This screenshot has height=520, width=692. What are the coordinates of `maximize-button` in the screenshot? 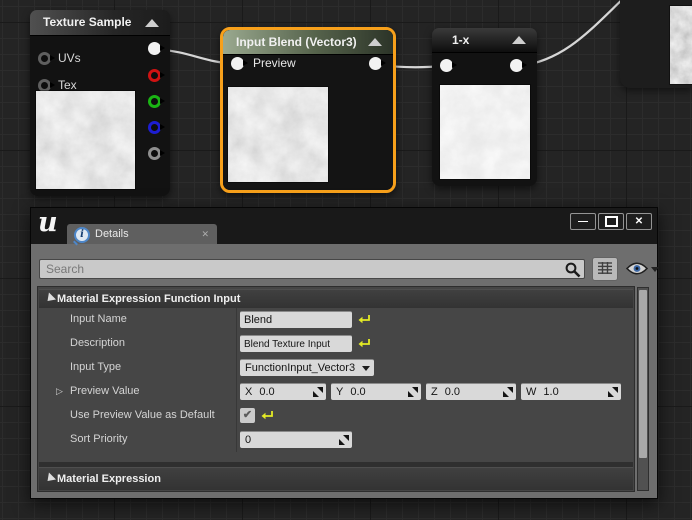 It's located at (611, 221).